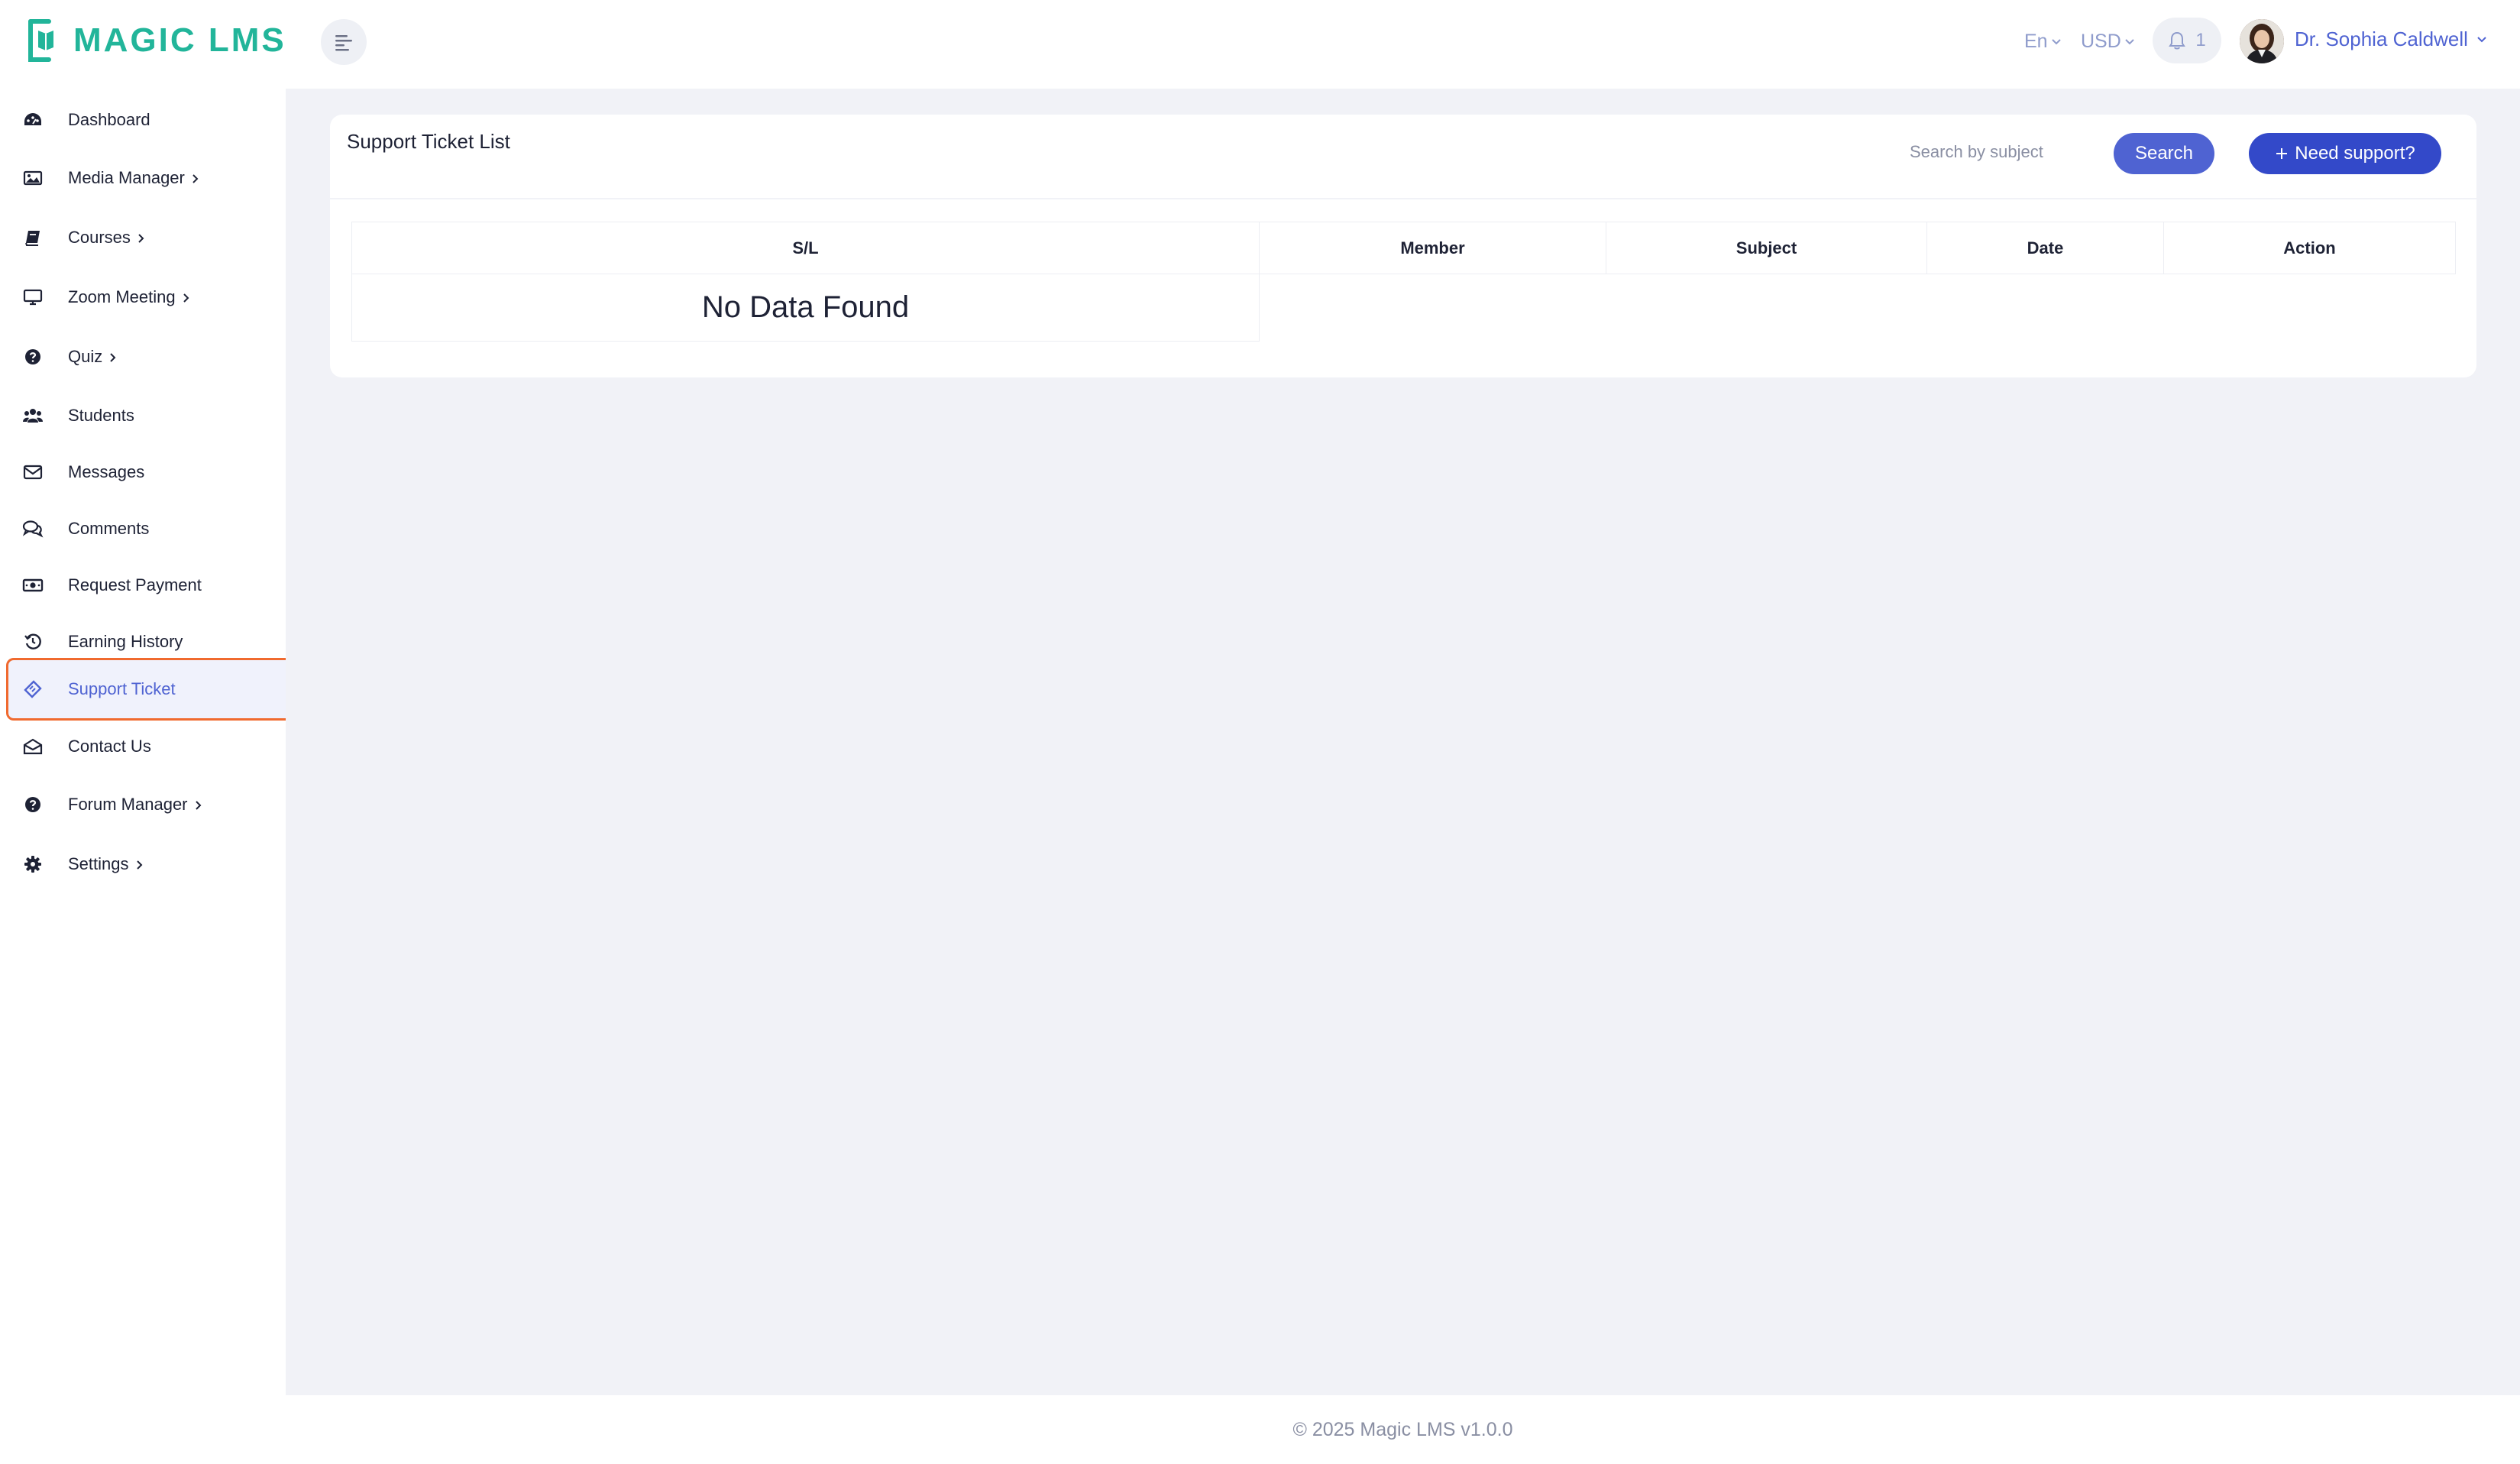 Image resolution: width=2520 pixels, height=1464 pixels. I want to click on ticket-icon, so click(33, 689).